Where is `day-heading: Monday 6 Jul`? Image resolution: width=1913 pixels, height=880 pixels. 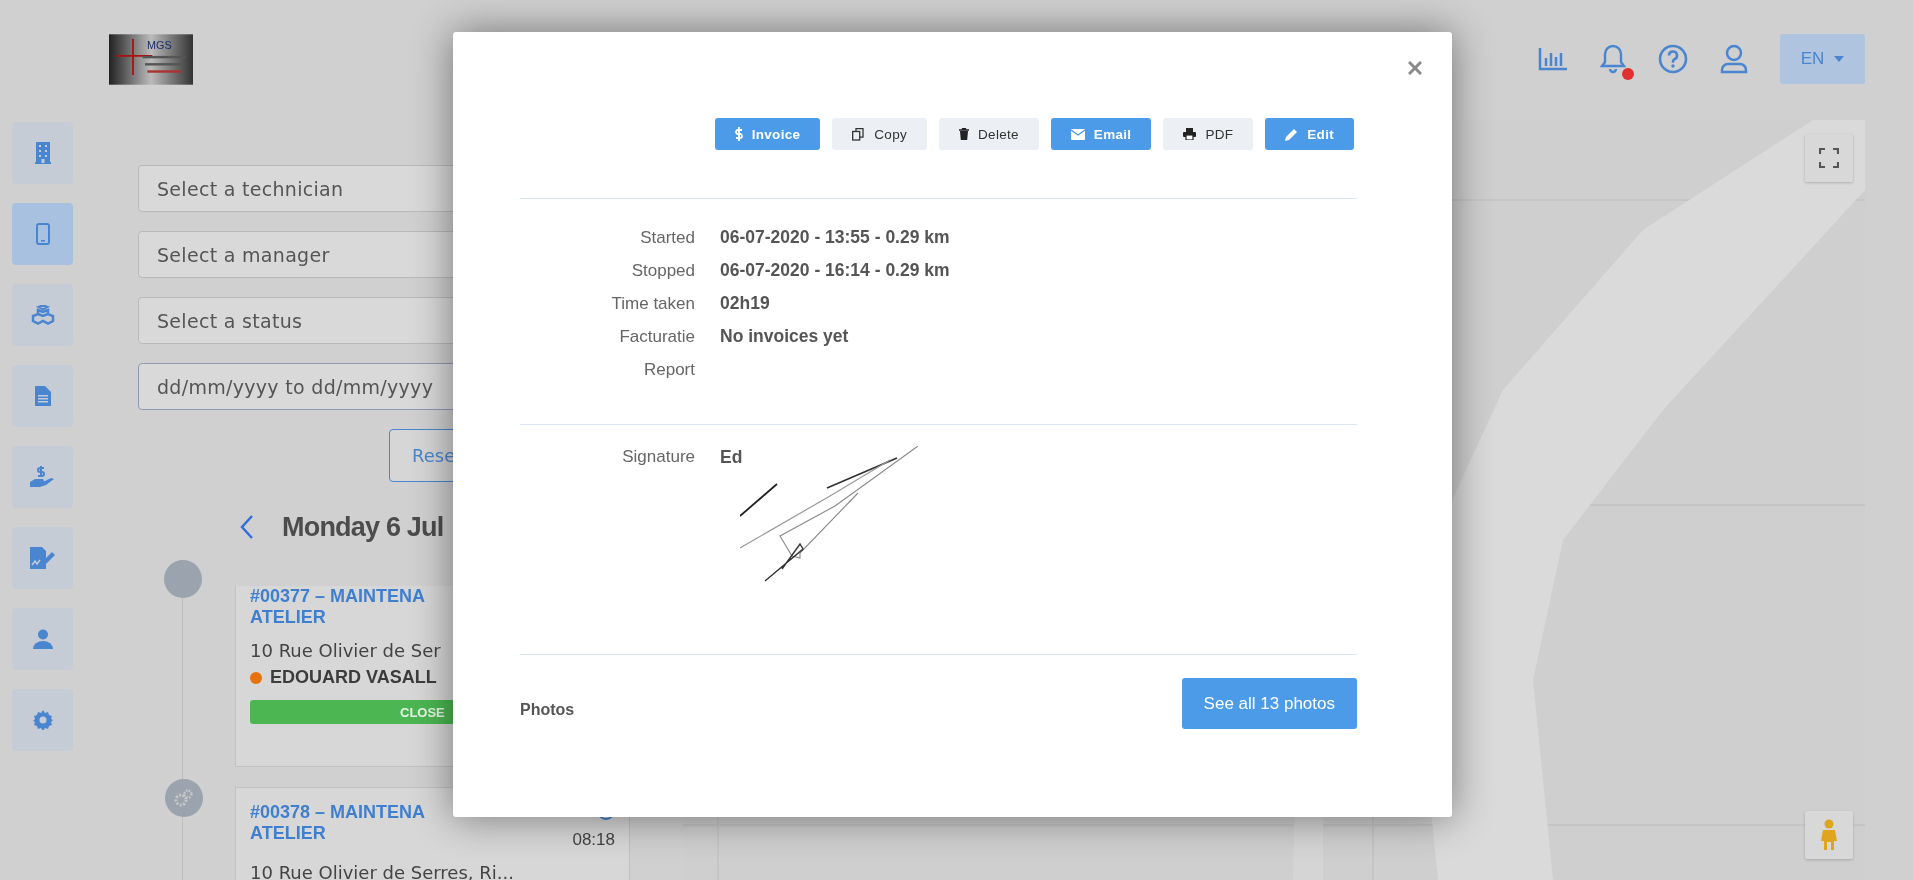
day-heading: Monday 6 Jul is located at coordinates (363, 527).